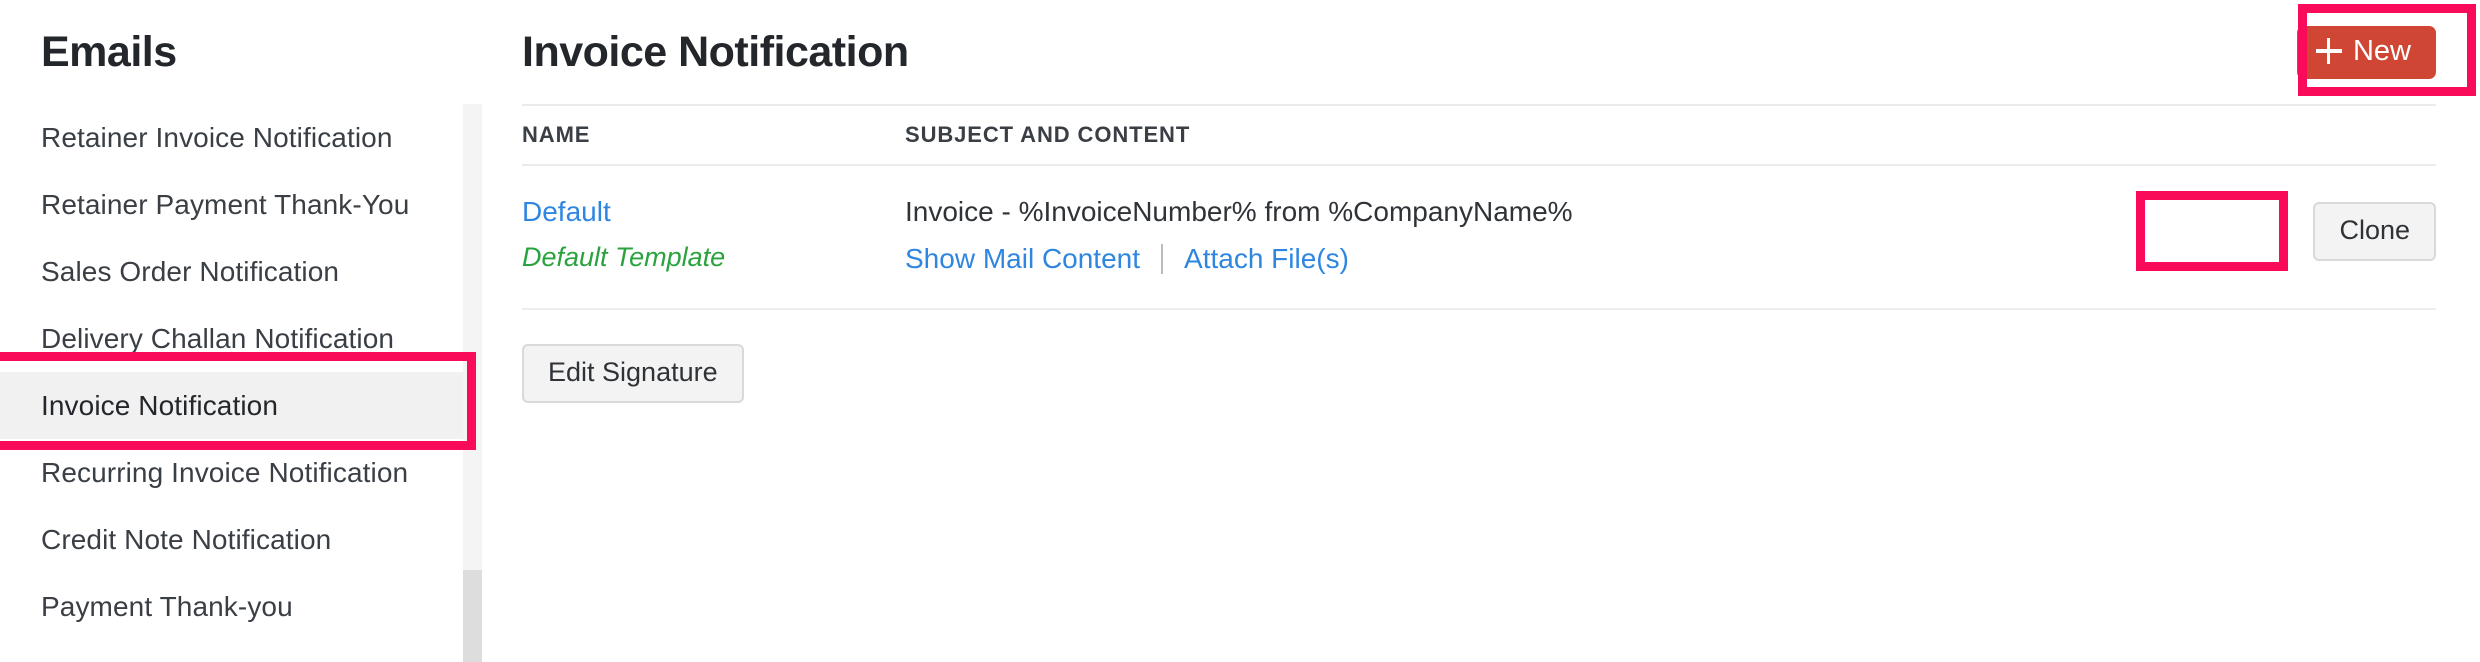  What do you see at coordinates (217, 137) in the screenshot?
I see `sidebar-item-label: Retainer Invoice Notification` at bounding box center [217, 137].